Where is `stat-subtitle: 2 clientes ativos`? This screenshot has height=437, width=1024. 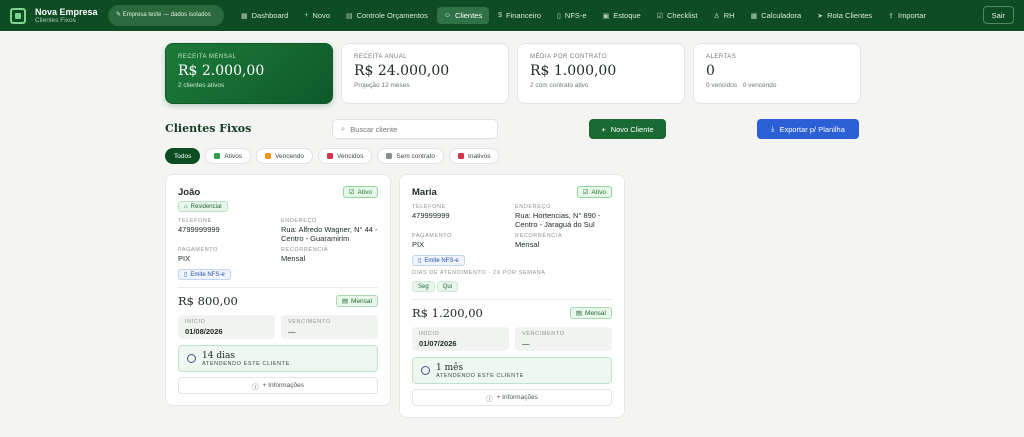 stat-subtitle: 2 clientes ativos is located at coordinates (201, 85).